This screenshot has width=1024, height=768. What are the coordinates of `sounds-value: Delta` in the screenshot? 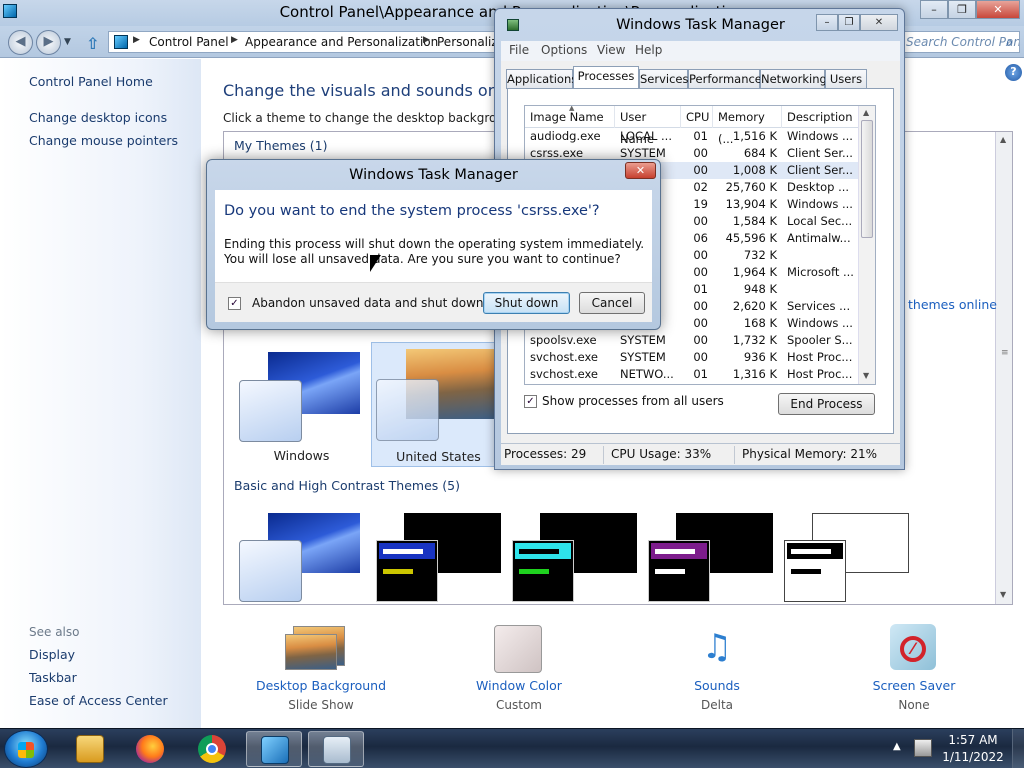 It's located at (716, 705).